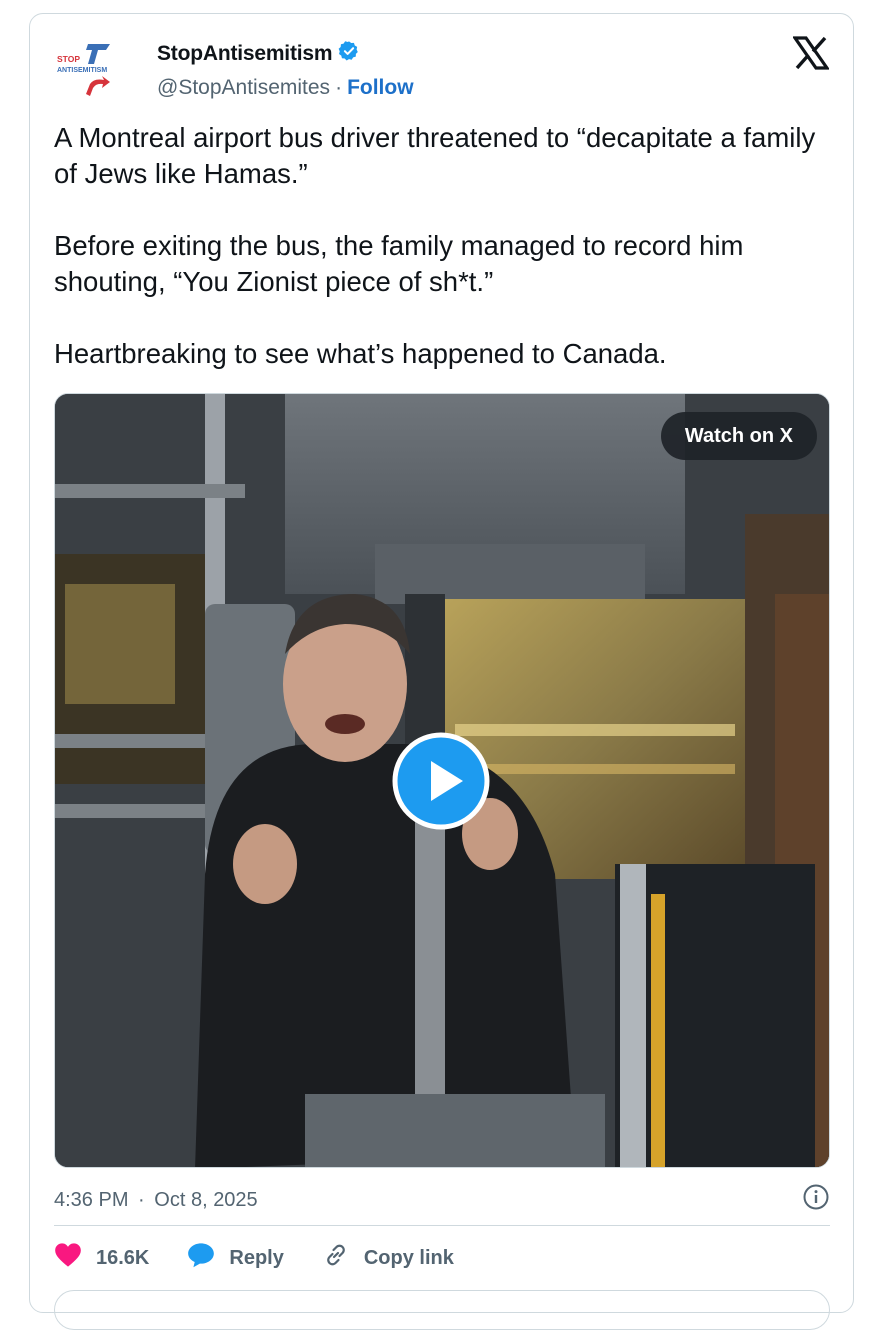 This screenshot has width=877, height=1330. I want to click on follow-link: Follow, so click(380, 88).